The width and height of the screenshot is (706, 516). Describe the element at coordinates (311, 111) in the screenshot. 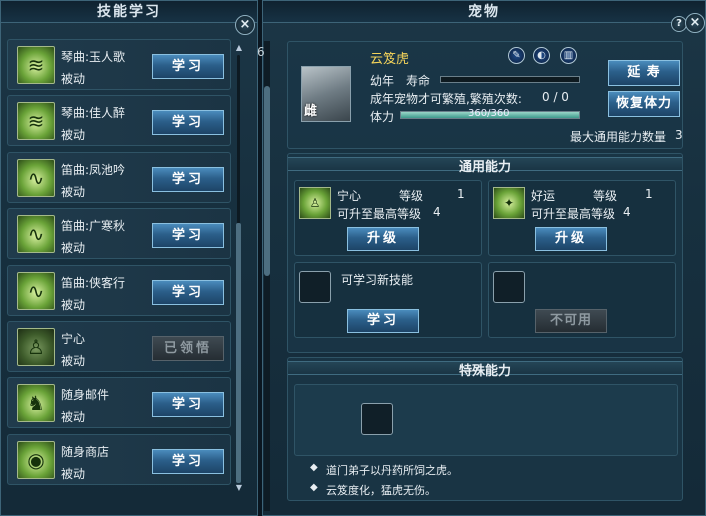

I see `pet-gender: 雌` at that location.